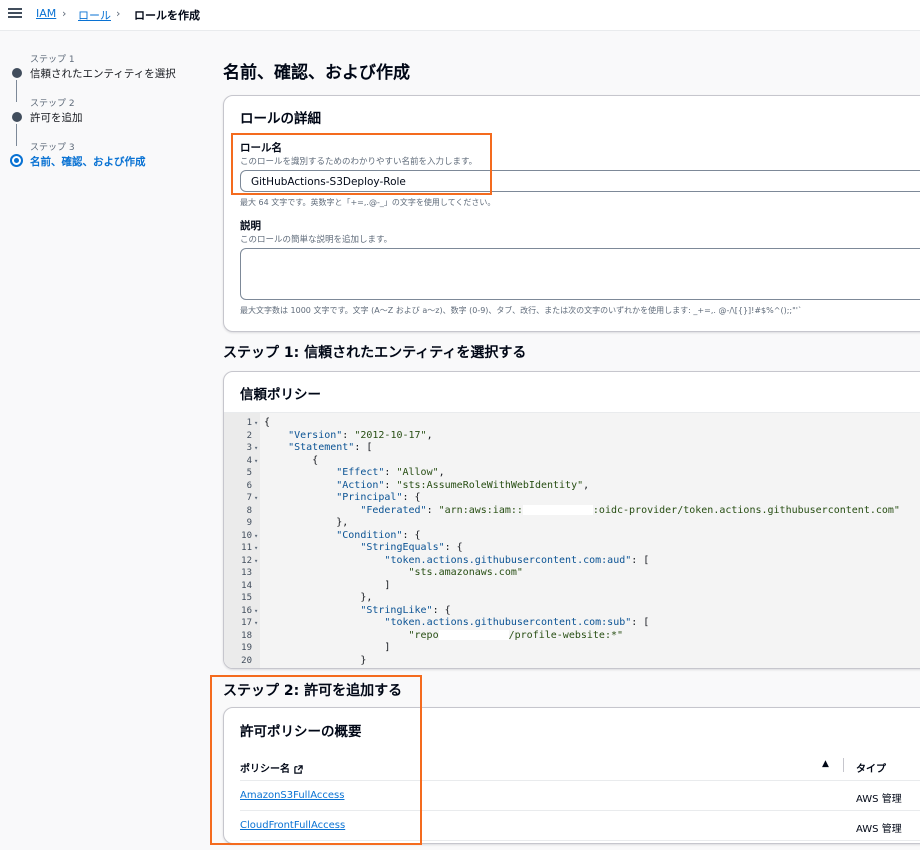 The image size is (920, 850). Describe the element at coordinates (572, 648) in the screenshot. I see `code-line: 19 ]` at that location.